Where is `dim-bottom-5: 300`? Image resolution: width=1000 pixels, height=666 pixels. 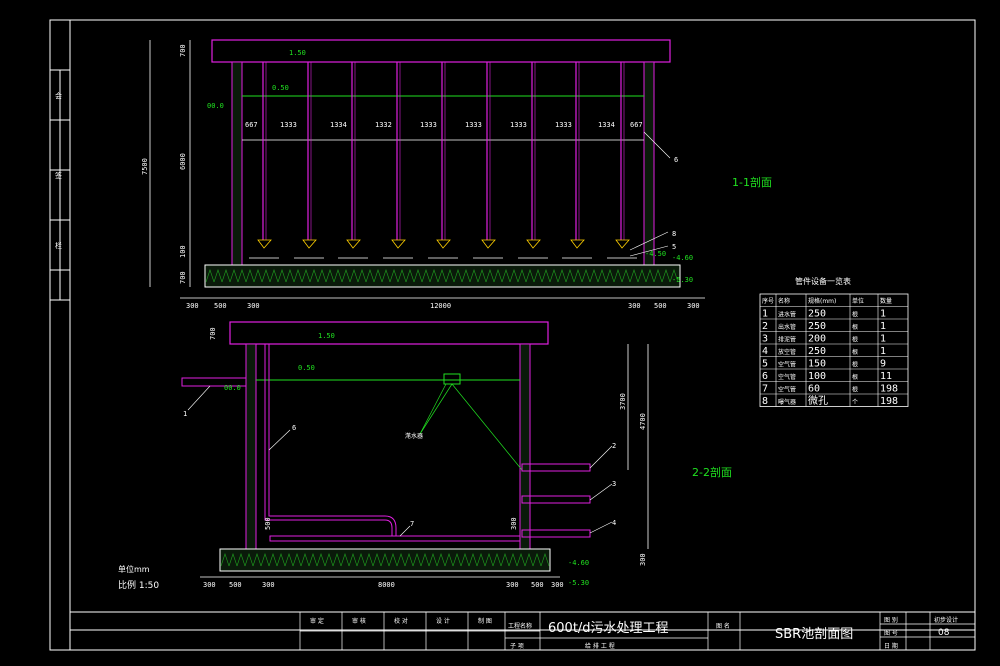
dim-bottom-5: 300 is located at coordinates (634, 306).